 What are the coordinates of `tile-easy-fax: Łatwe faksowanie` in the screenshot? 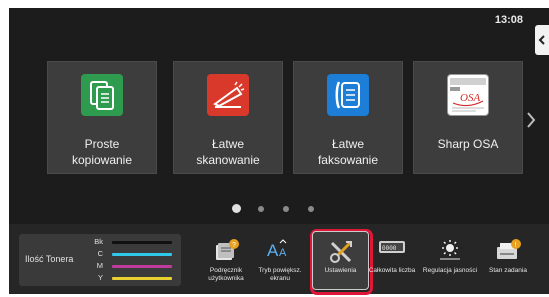 It's located at (348, 117).